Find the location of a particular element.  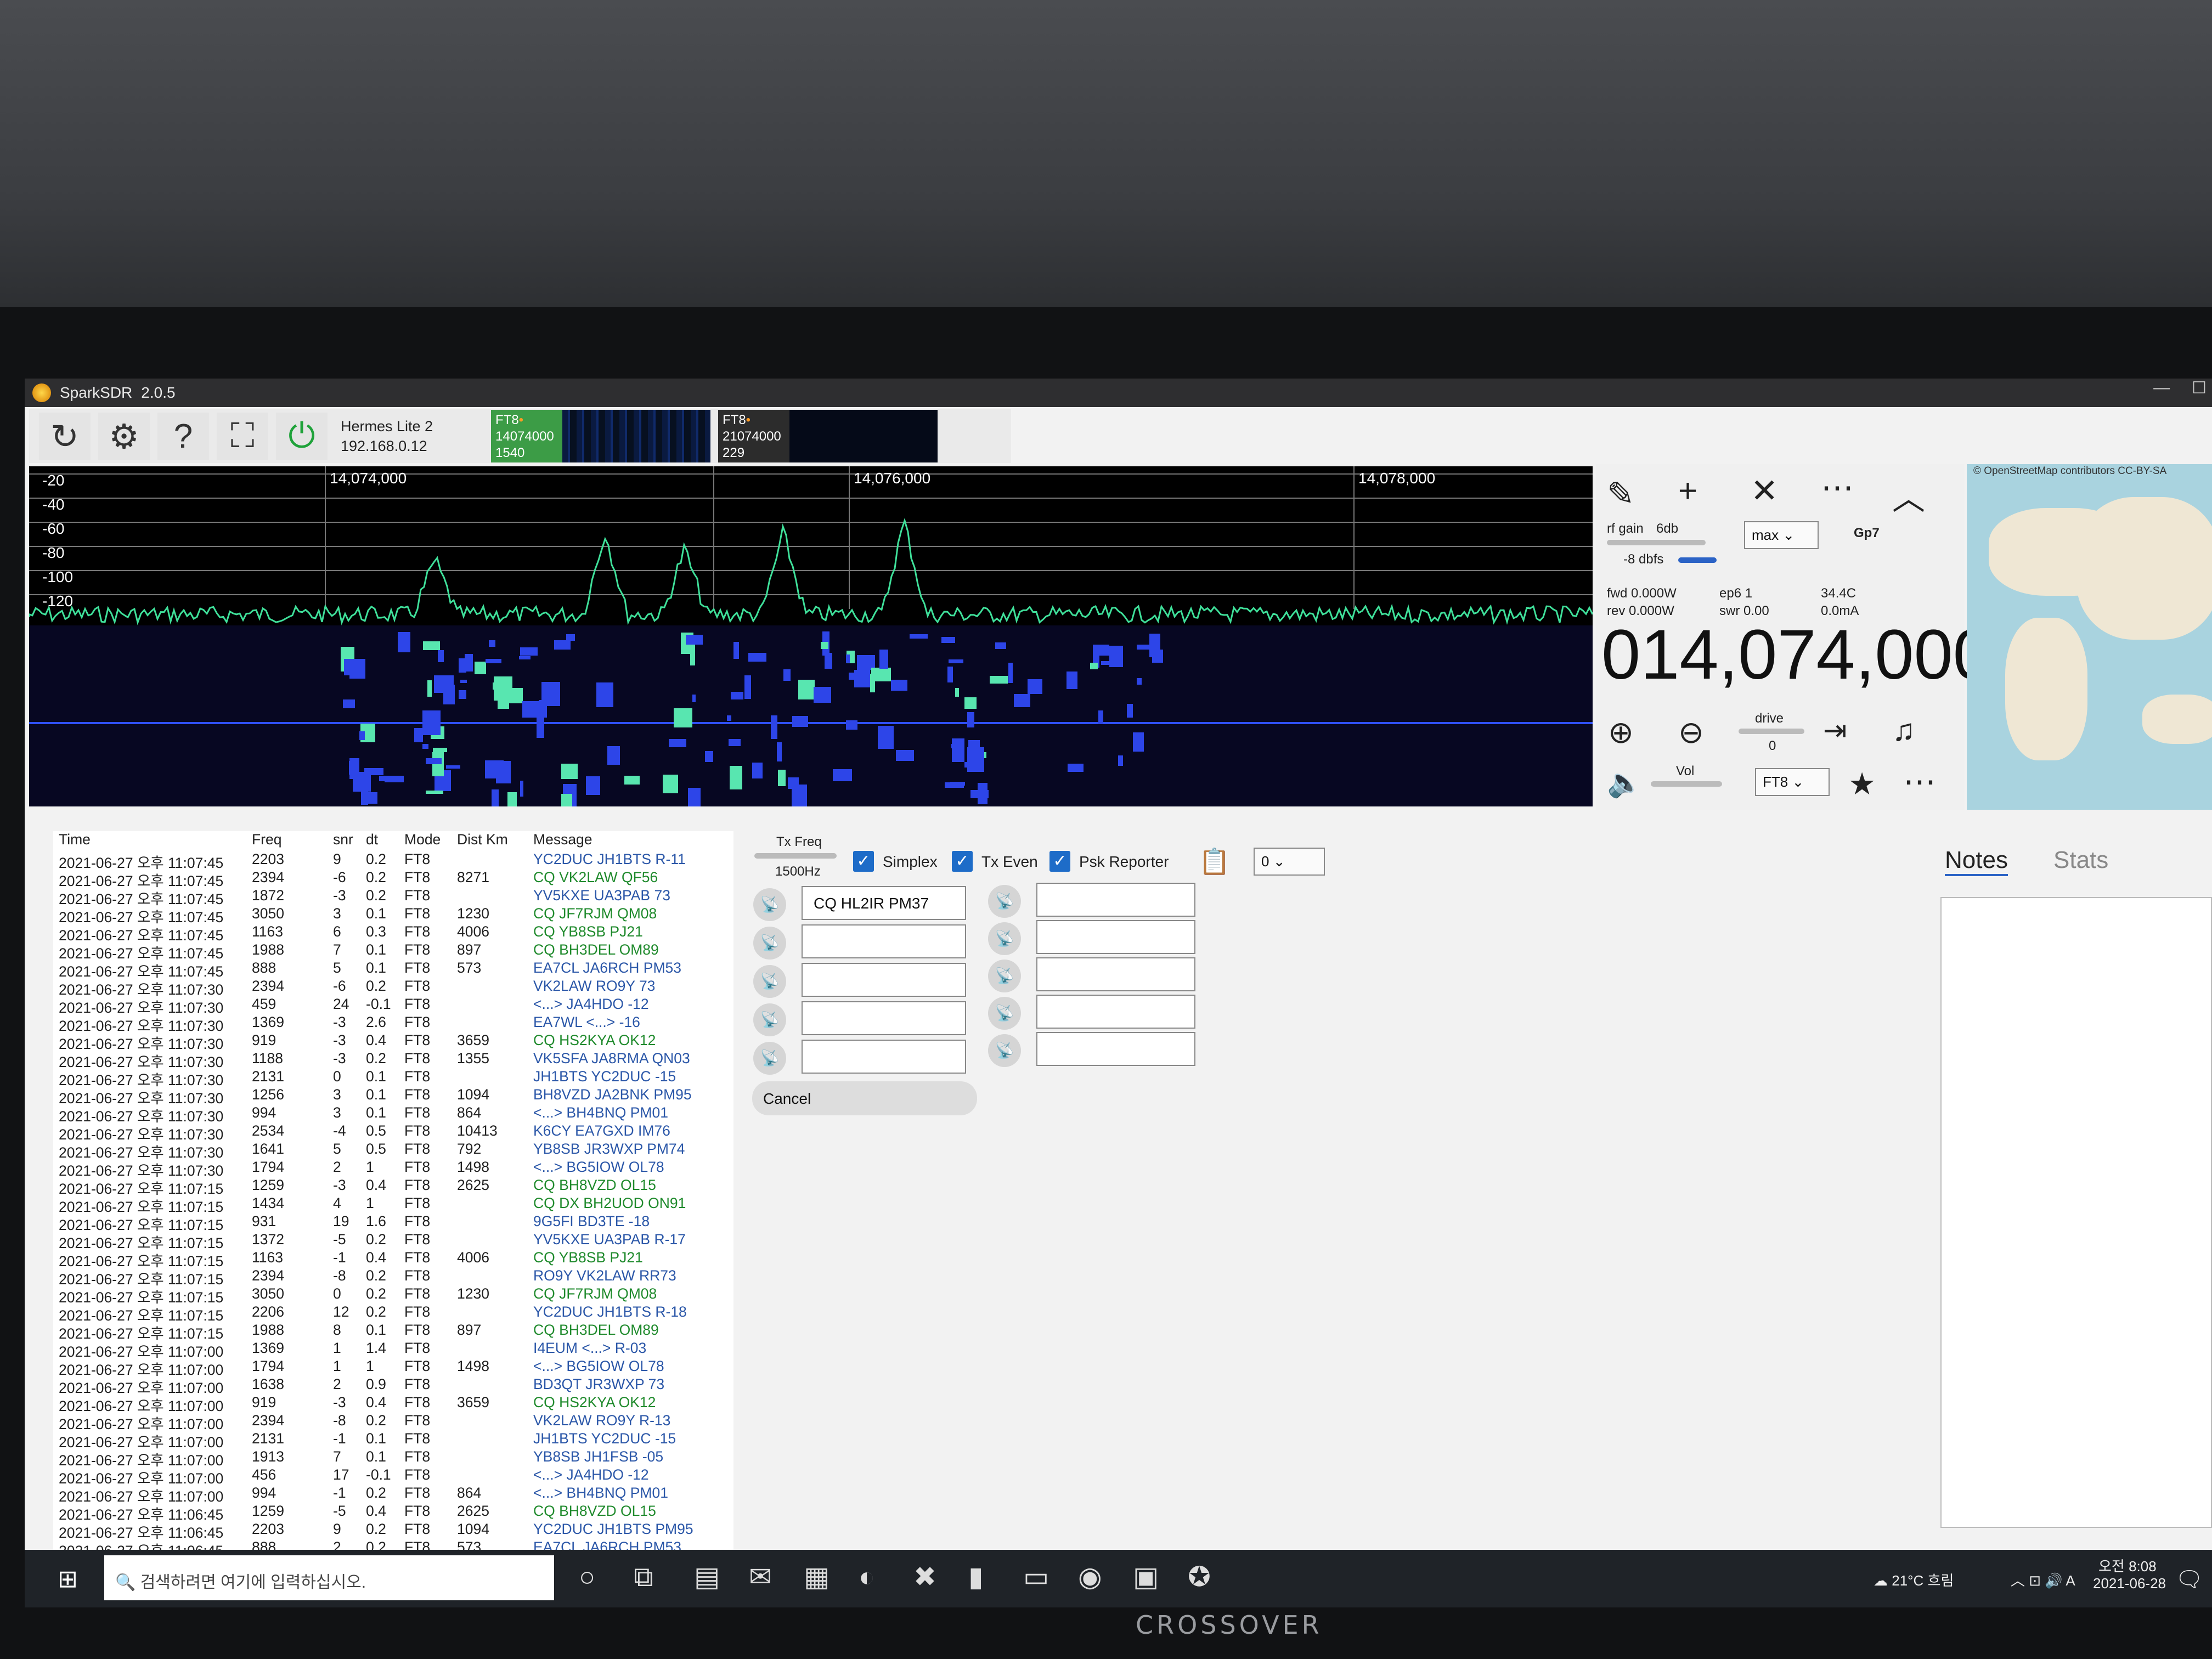

mail-icon: ✉ is located at coordinates (761, 1577).